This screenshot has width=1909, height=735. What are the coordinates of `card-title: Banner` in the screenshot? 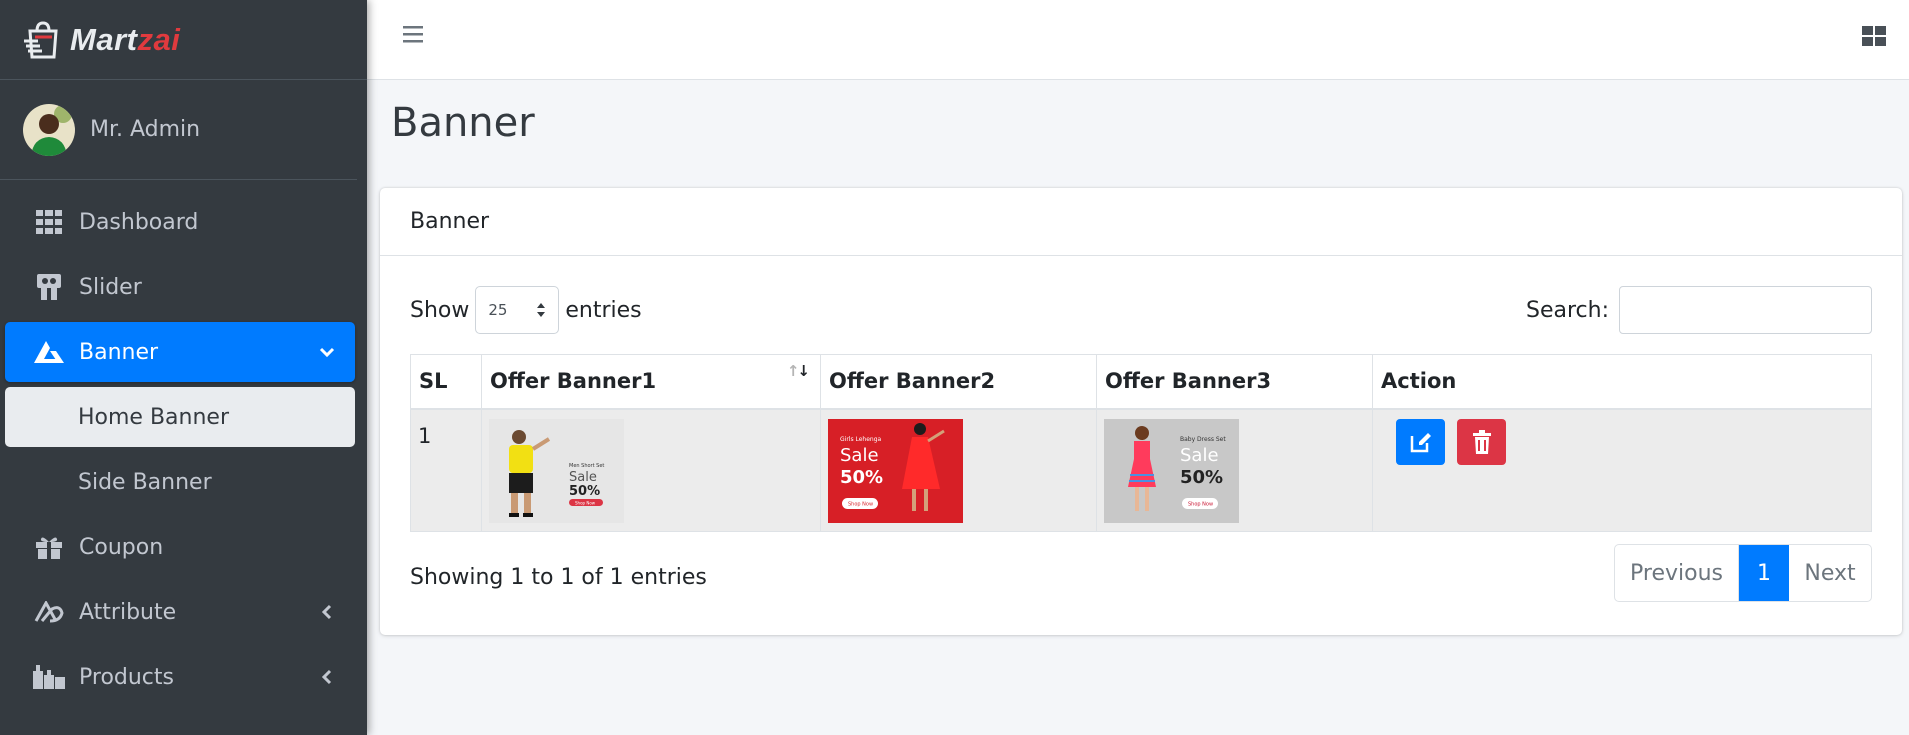 It's located at (450, 221).